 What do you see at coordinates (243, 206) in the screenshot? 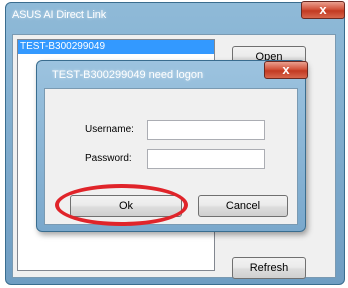
I see `cancel-button: Cancel` at bounding box center [243, 206].